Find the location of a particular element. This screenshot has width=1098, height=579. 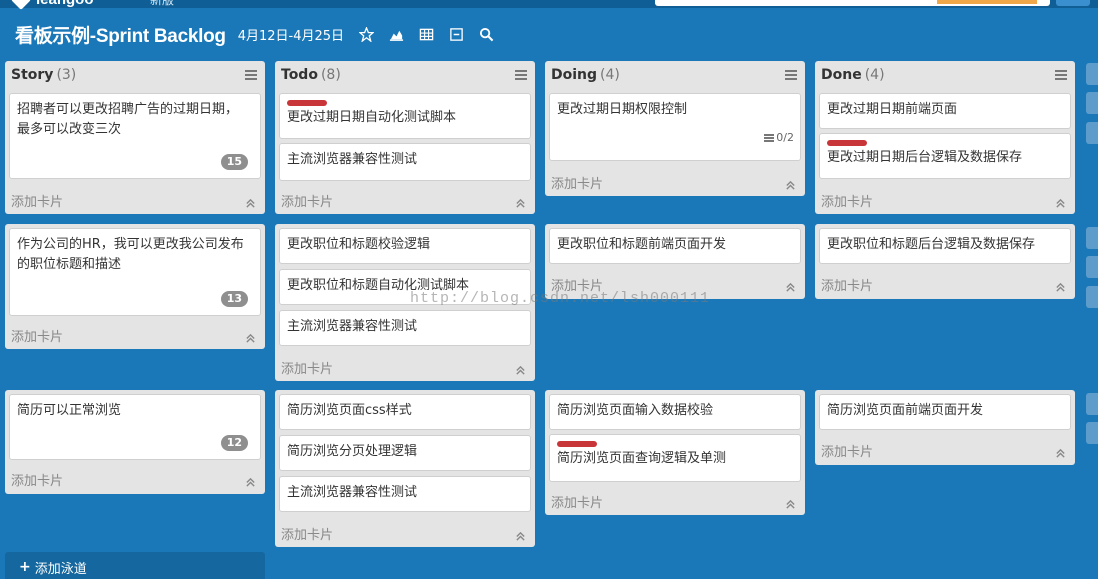

logo-icon is located at coordinates (21, 5).